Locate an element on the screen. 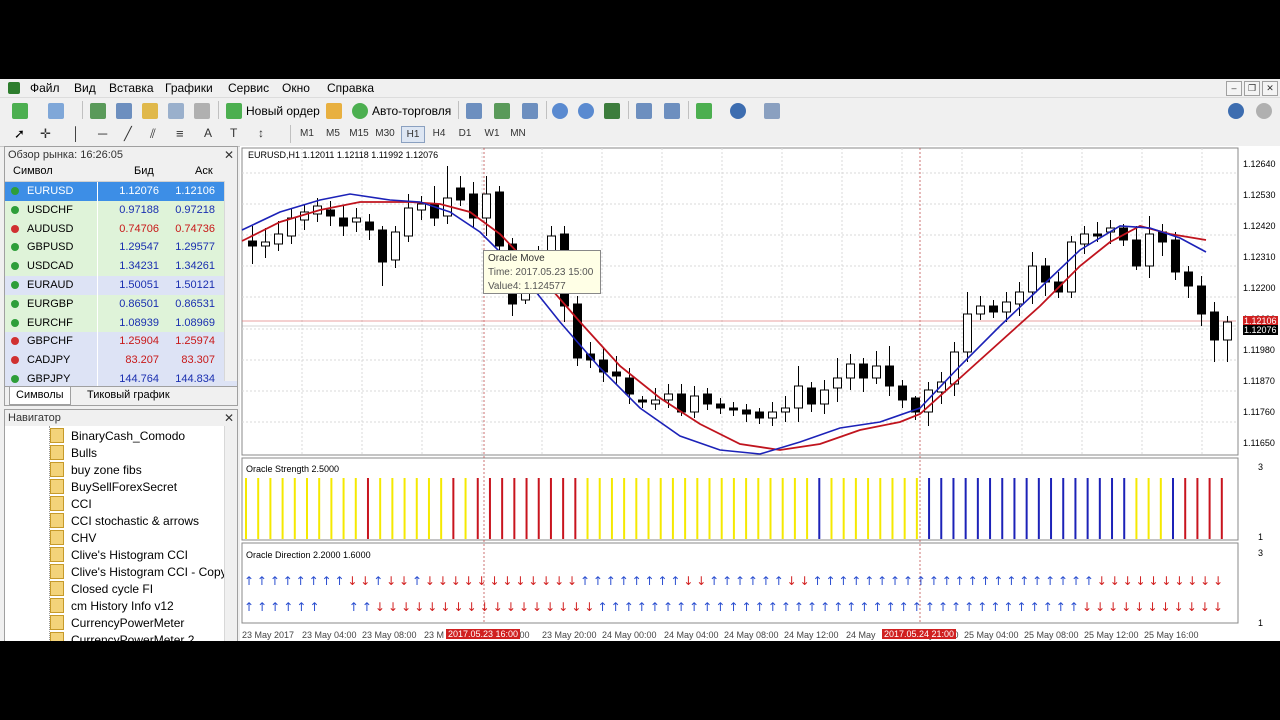  menu-file: Файл is located at coordinates (45, 88).